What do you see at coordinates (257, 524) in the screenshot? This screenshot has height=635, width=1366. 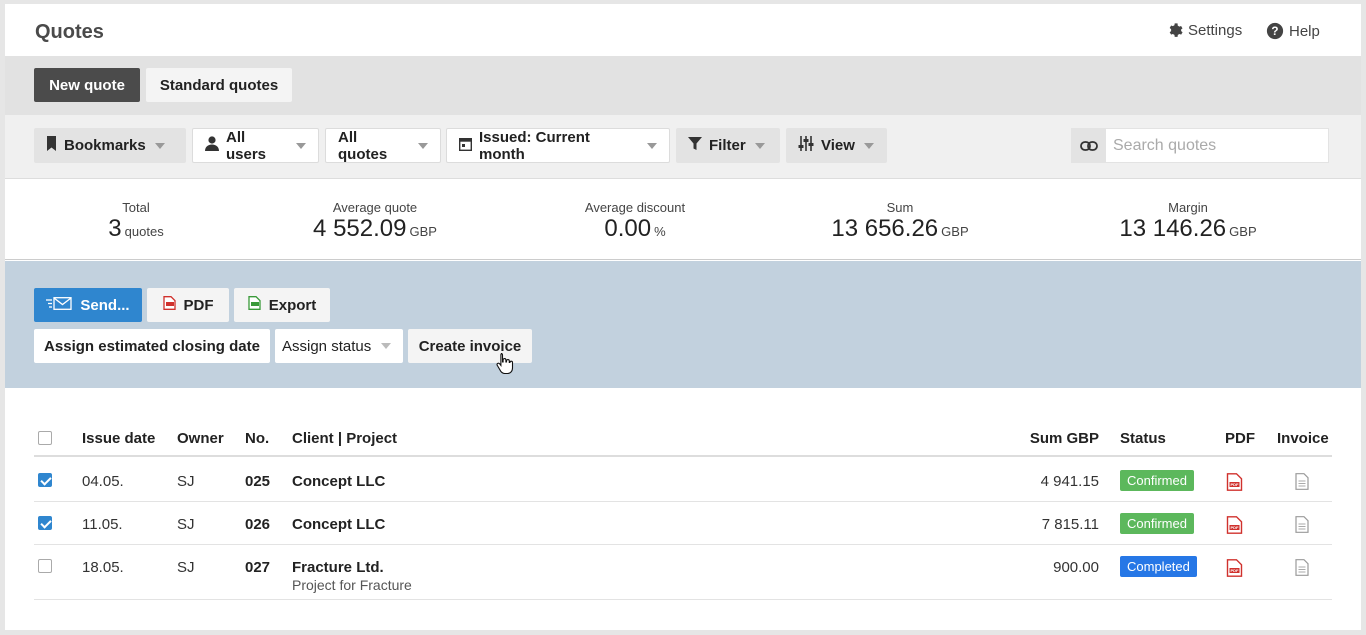 I see `row-number: 026` at bounding box center [257, 524].